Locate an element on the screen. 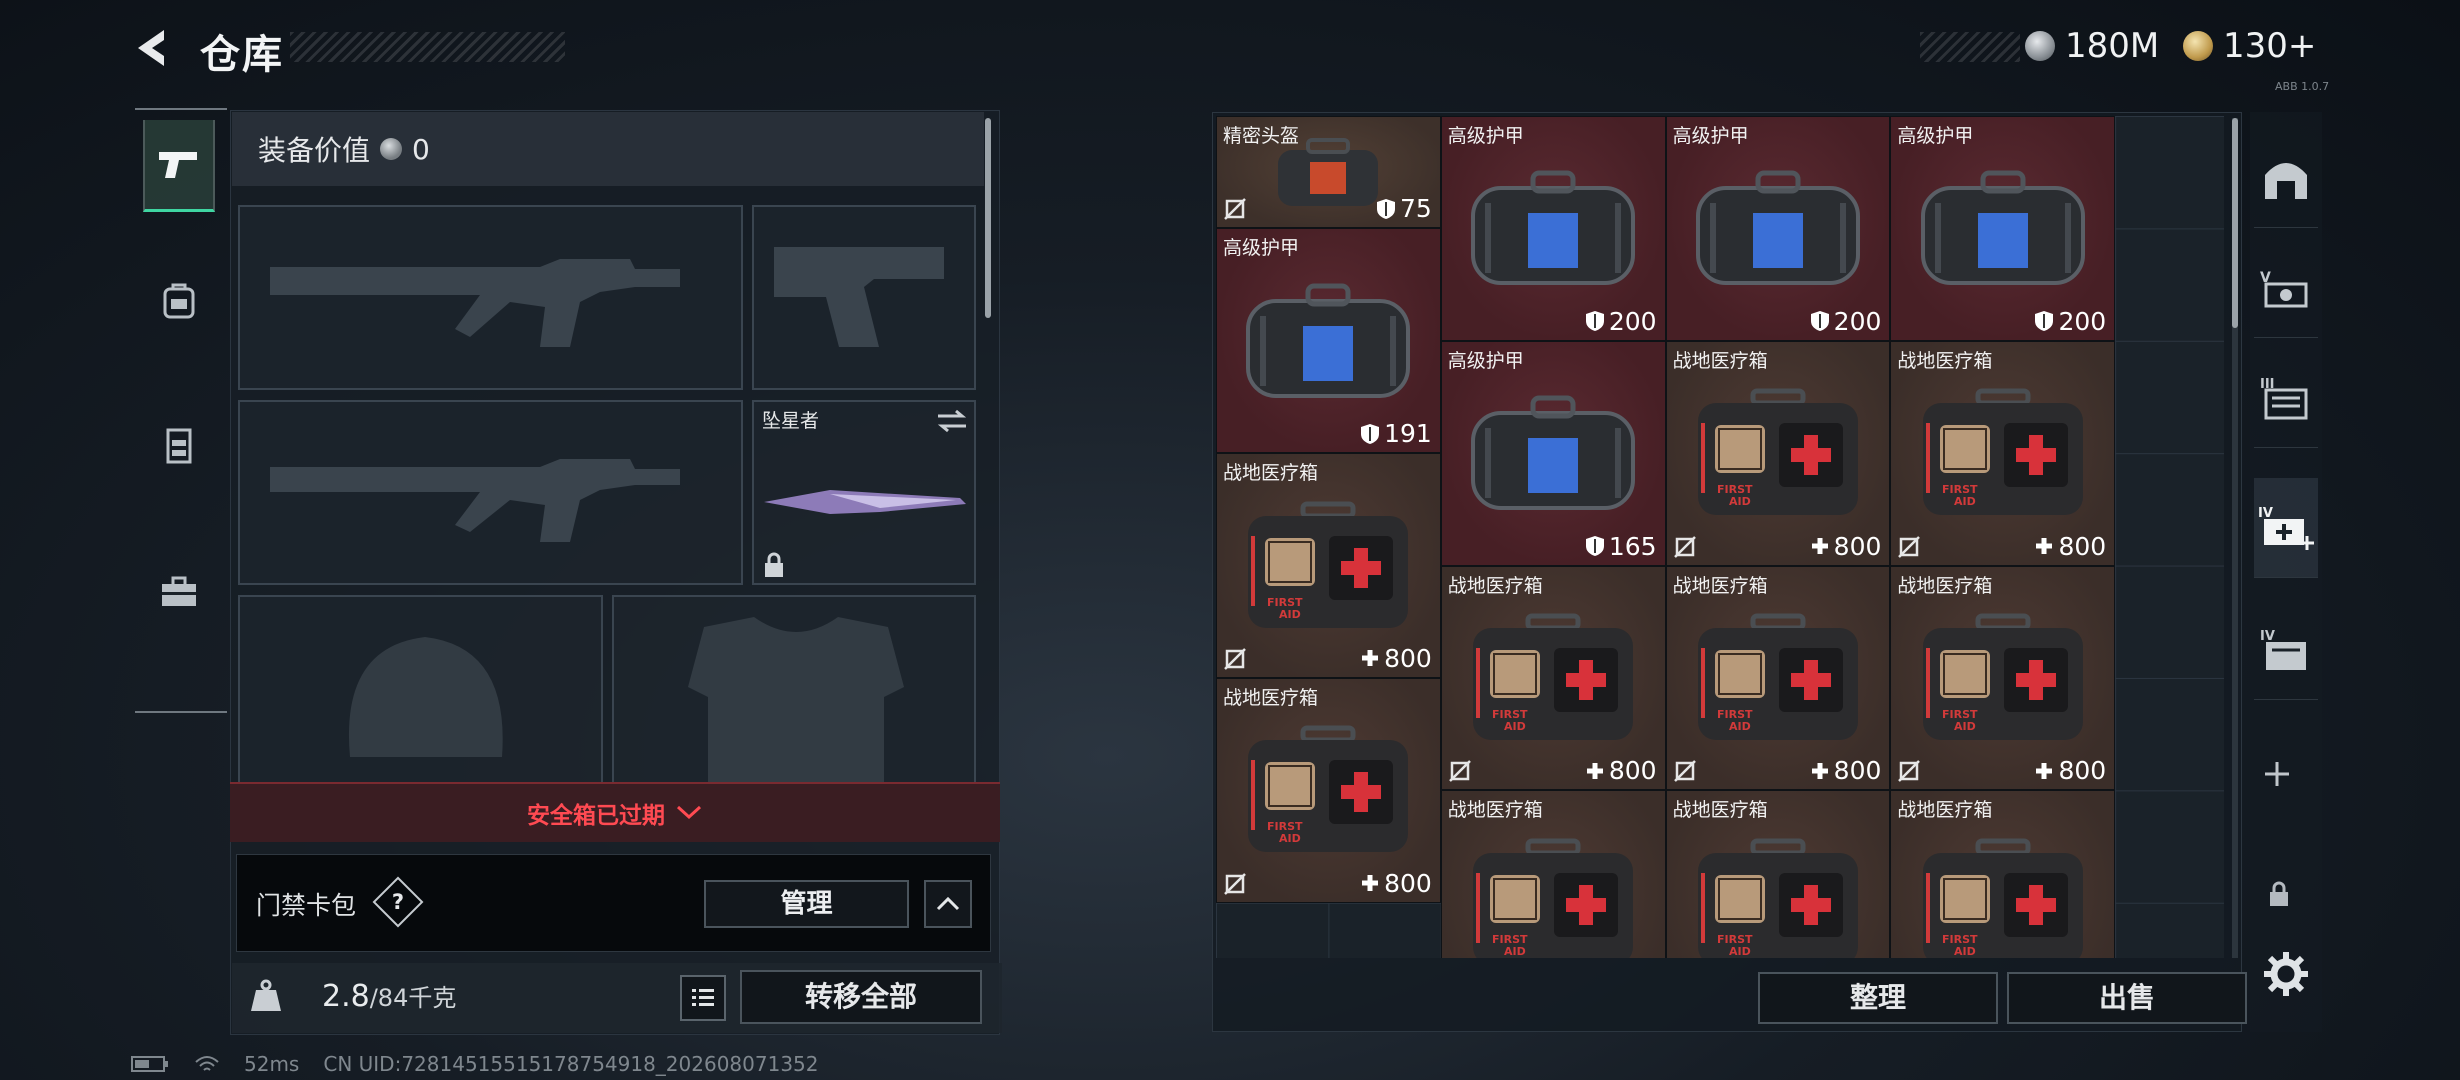 The image size is (2460, 1080). lock-icon is located at coordinates (774, 564).